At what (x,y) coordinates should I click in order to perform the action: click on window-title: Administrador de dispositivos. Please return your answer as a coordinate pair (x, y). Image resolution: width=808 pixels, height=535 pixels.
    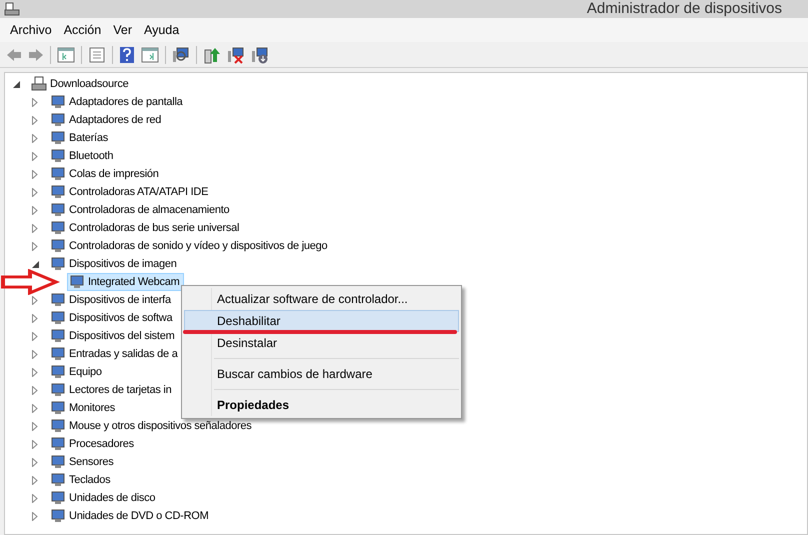
    Looking at the image, I should click on (684, 9).